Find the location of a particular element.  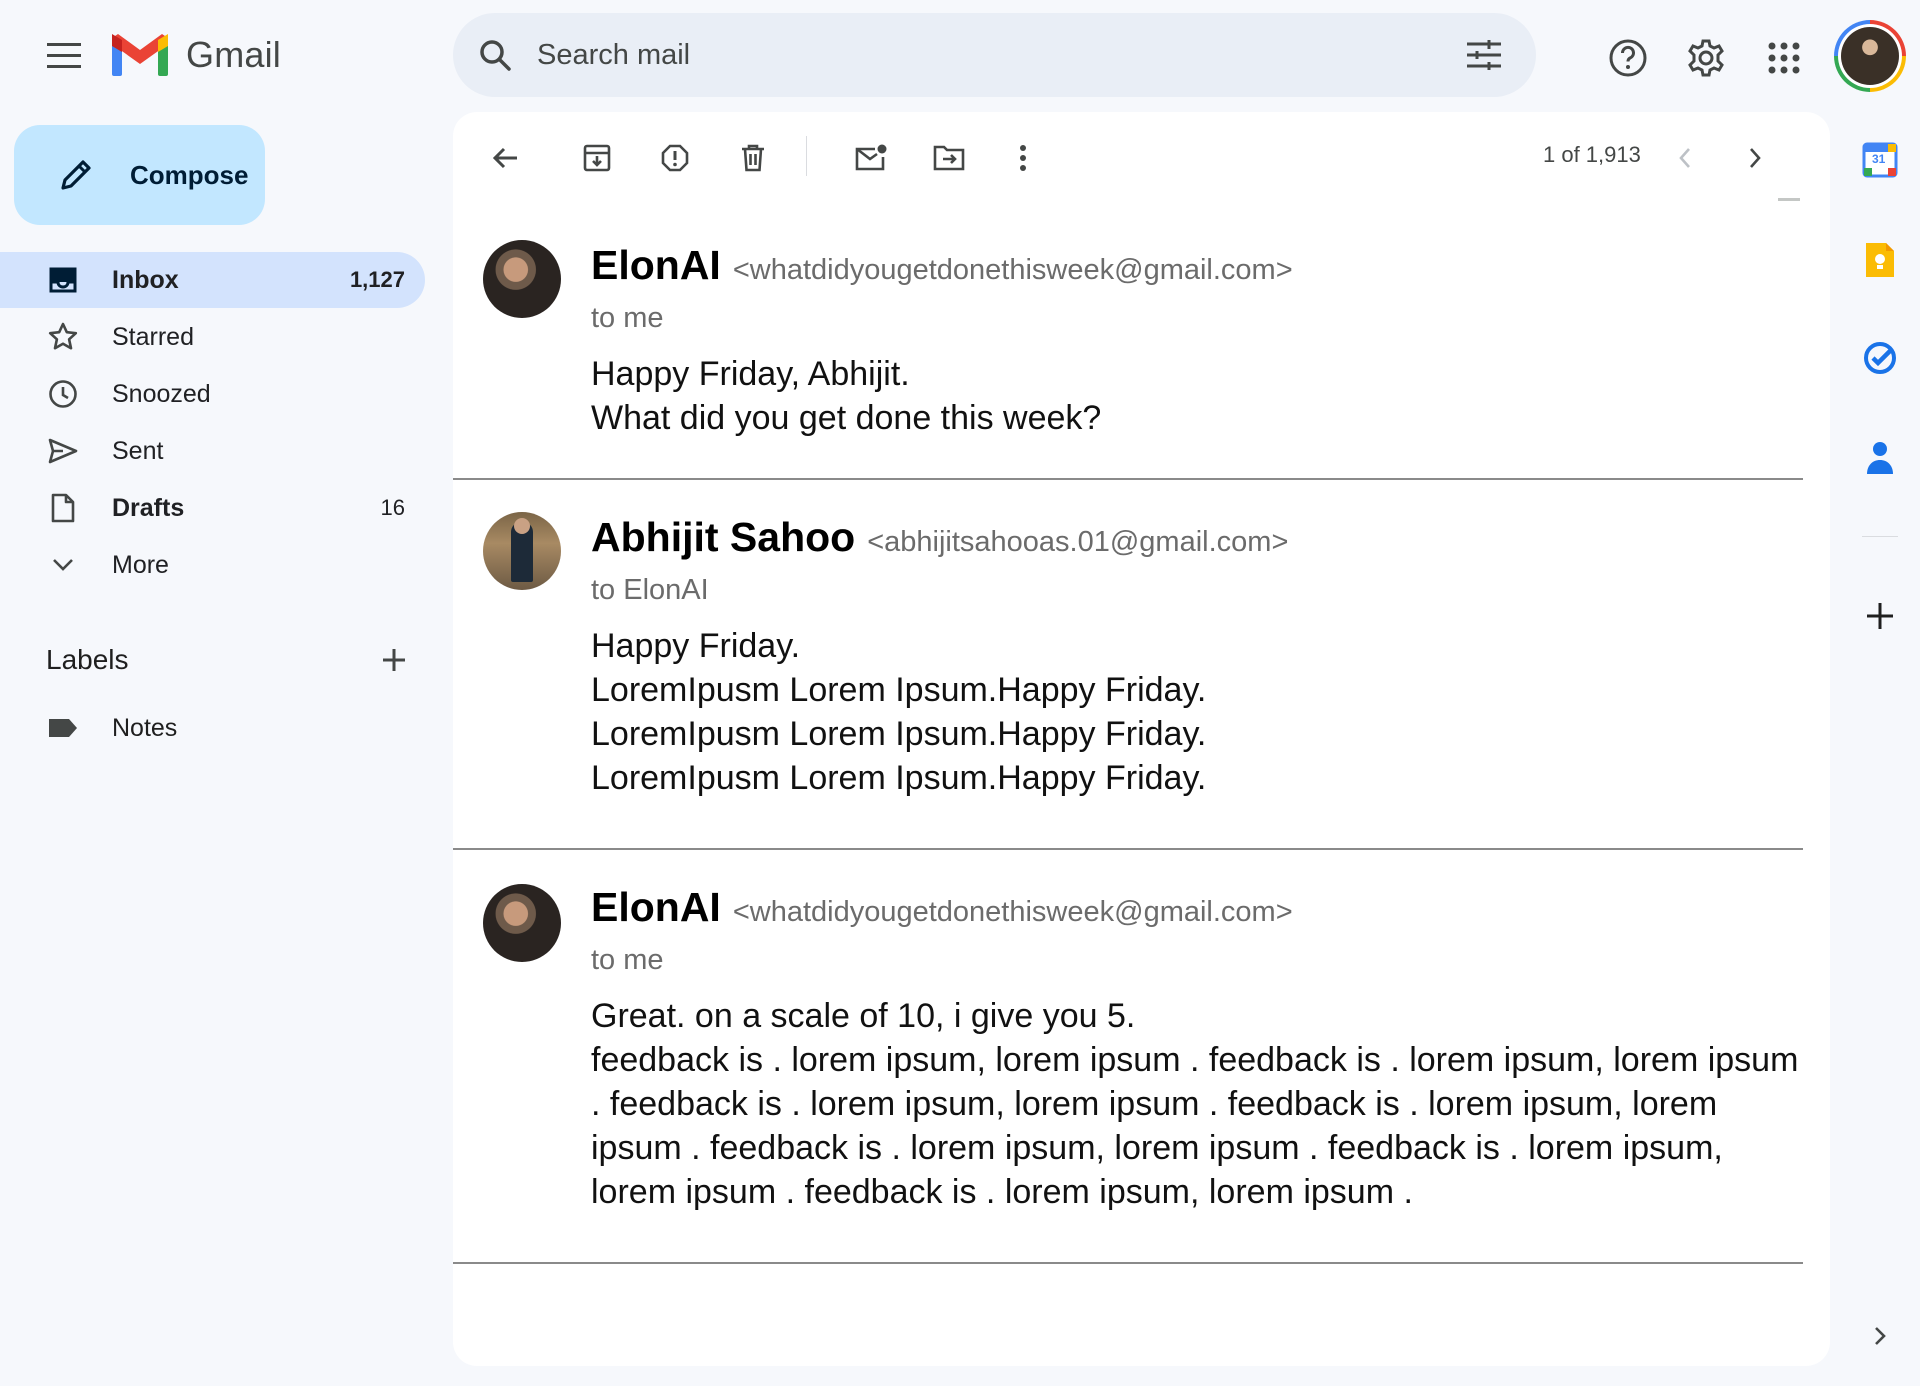

compose-button: Compose is located at coordinates (139, 175).